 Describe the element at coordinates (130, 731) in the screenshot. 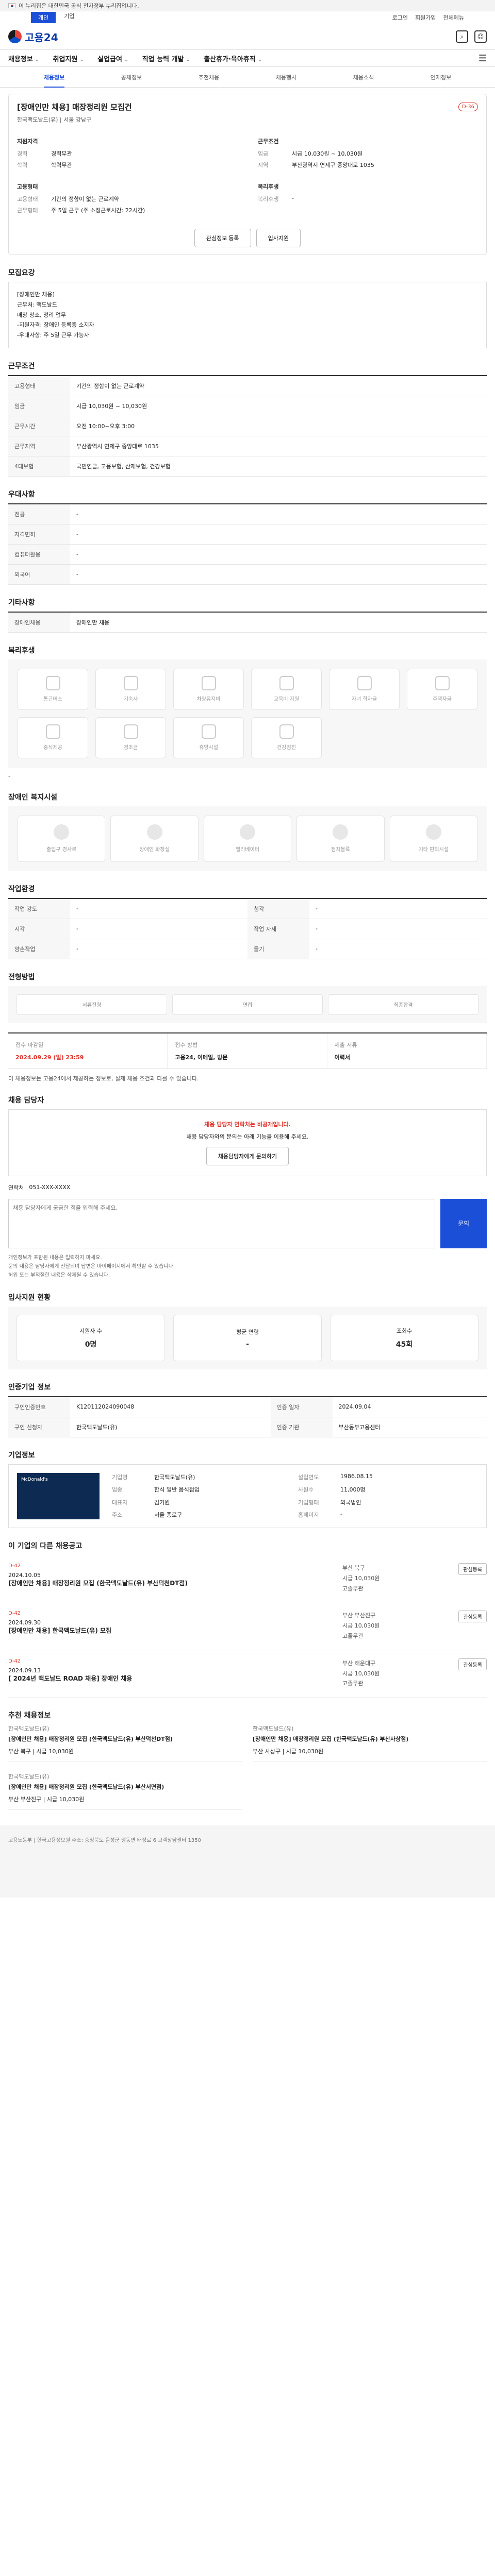

I see `gift-icon` at that location.